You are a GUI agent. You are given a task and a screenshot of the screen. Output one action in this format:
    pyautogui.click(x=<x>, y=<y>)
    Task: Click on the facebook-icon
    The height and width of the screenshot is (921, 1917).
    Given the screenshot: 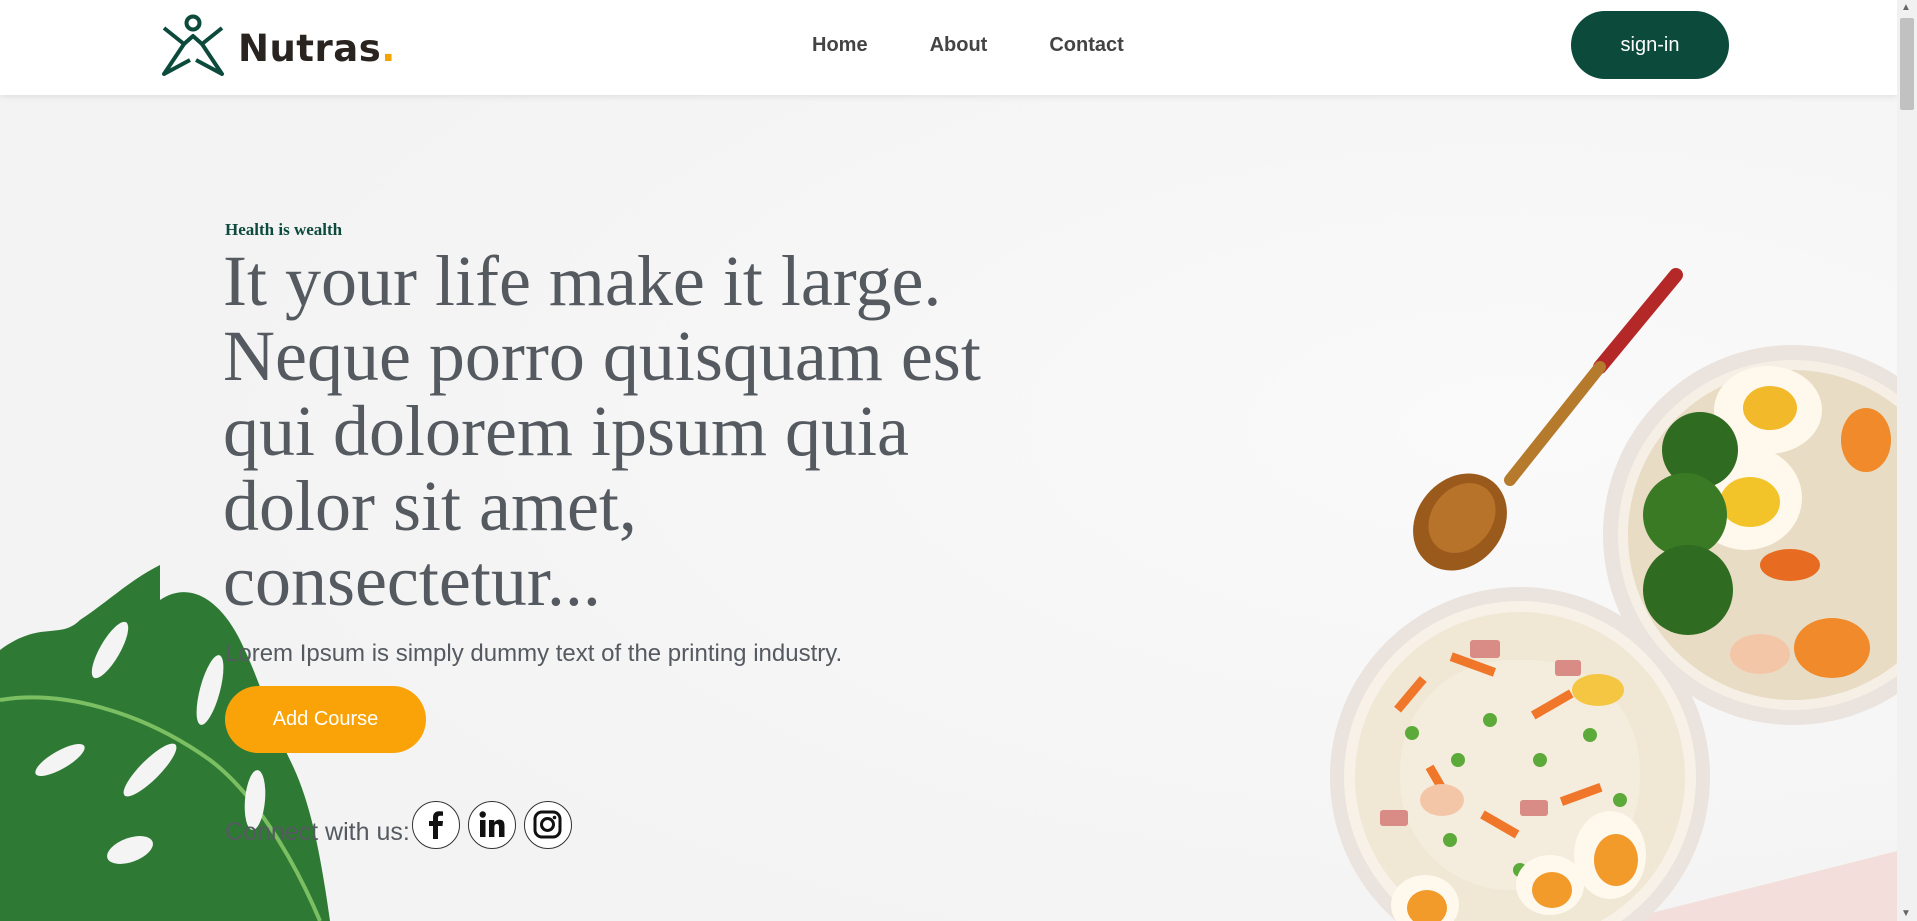 What is the action you would take?
    pyautogui.click(x=436, y=825)
    